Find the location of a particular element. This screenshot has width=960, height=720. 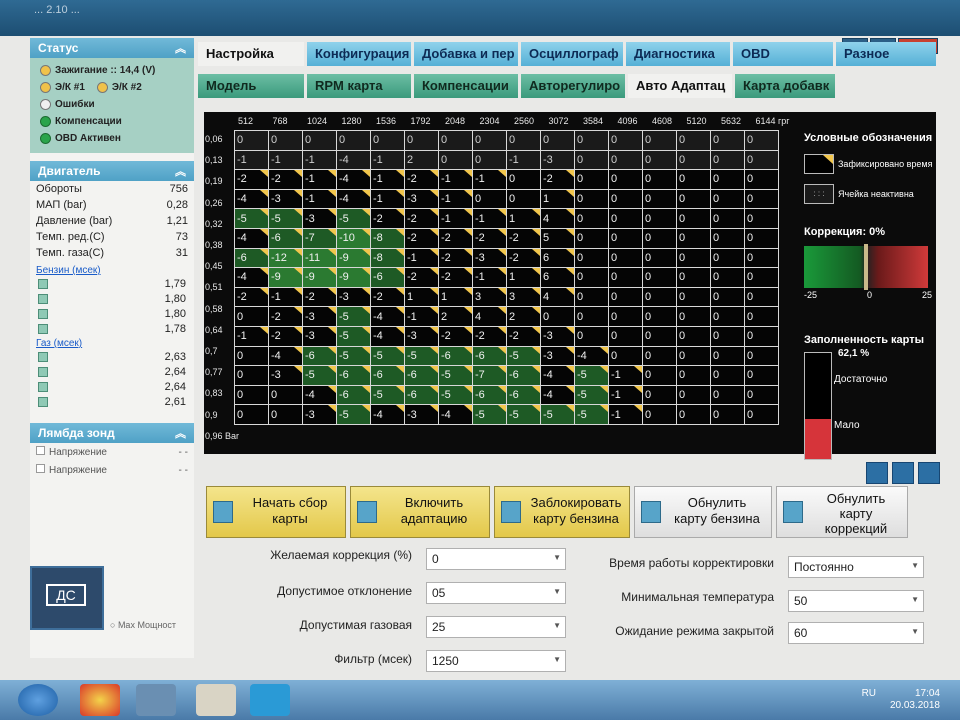

petrol-link: Бензин (мсек) is located at coordinates (112, 270).